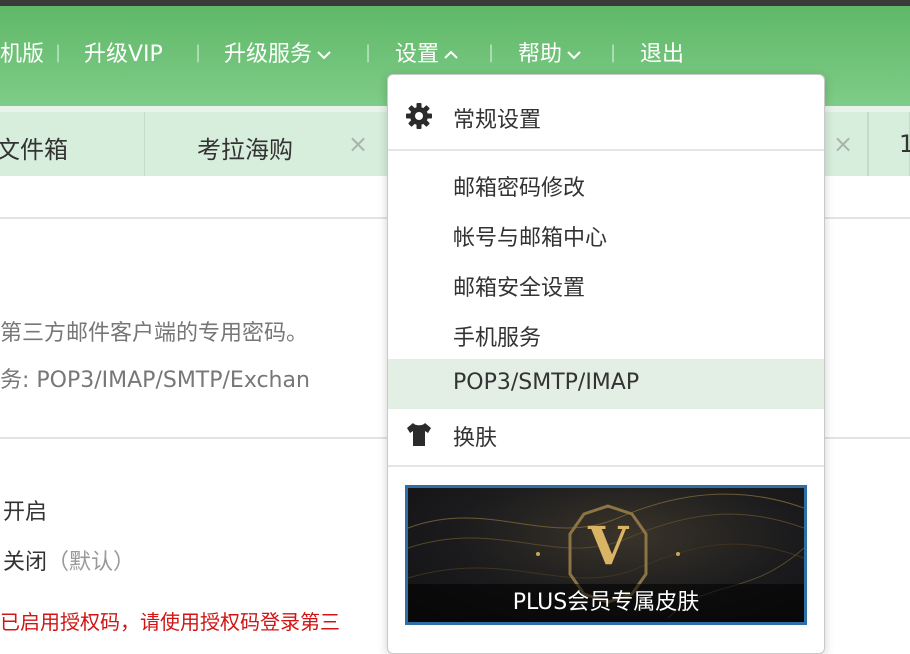 This screenshot has height=654, width=910. I want to click on option-off-default: （默认）, so click(91, 562).